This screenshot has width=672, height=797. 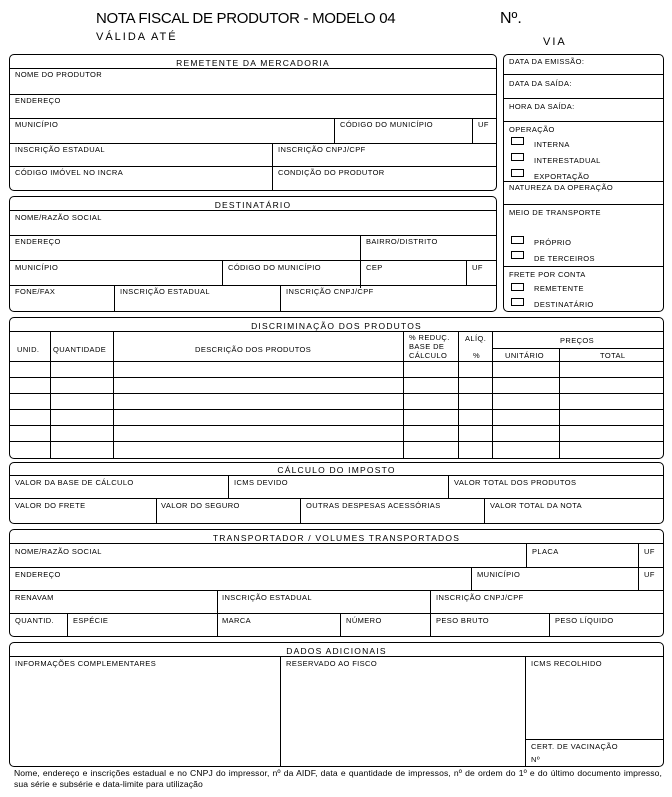 What do you see at coordinates (562, 176) in the screenshot?
I see `exportacao-label: EXPORTAÇÃO` at bounding box center [562, 176].